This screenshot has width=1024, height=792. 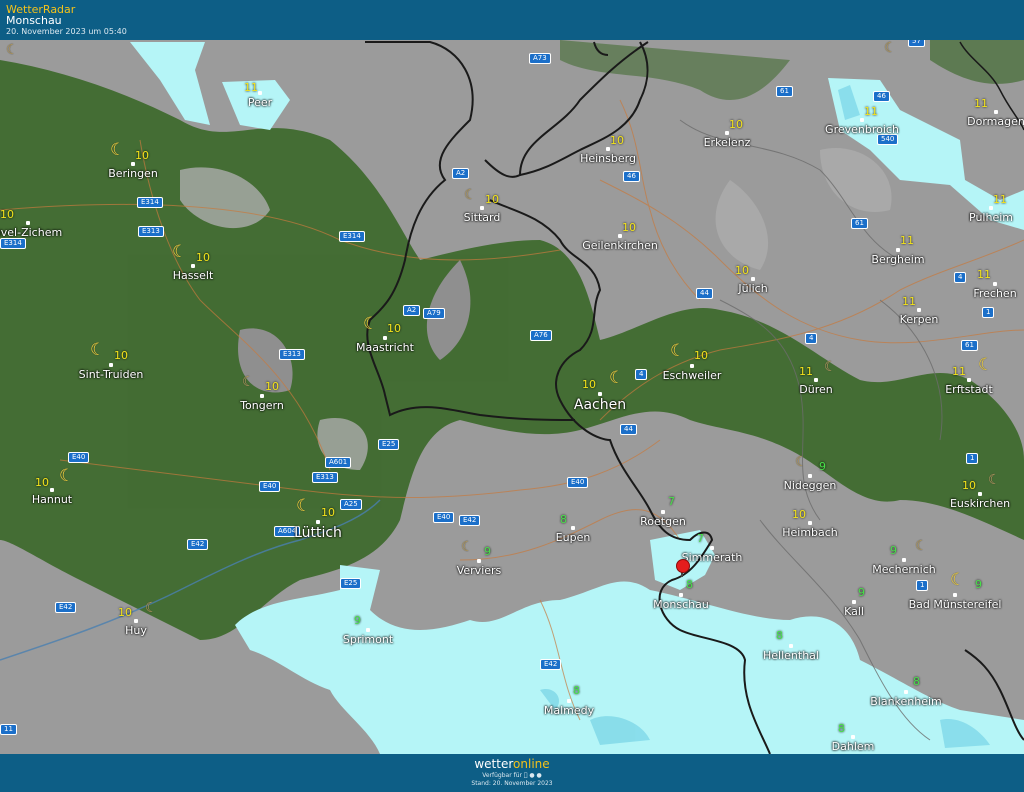 What do you see at coordinates (988, 312) in the screenshot?
I see `road-shield: 1` at bounding box center [988, 312].